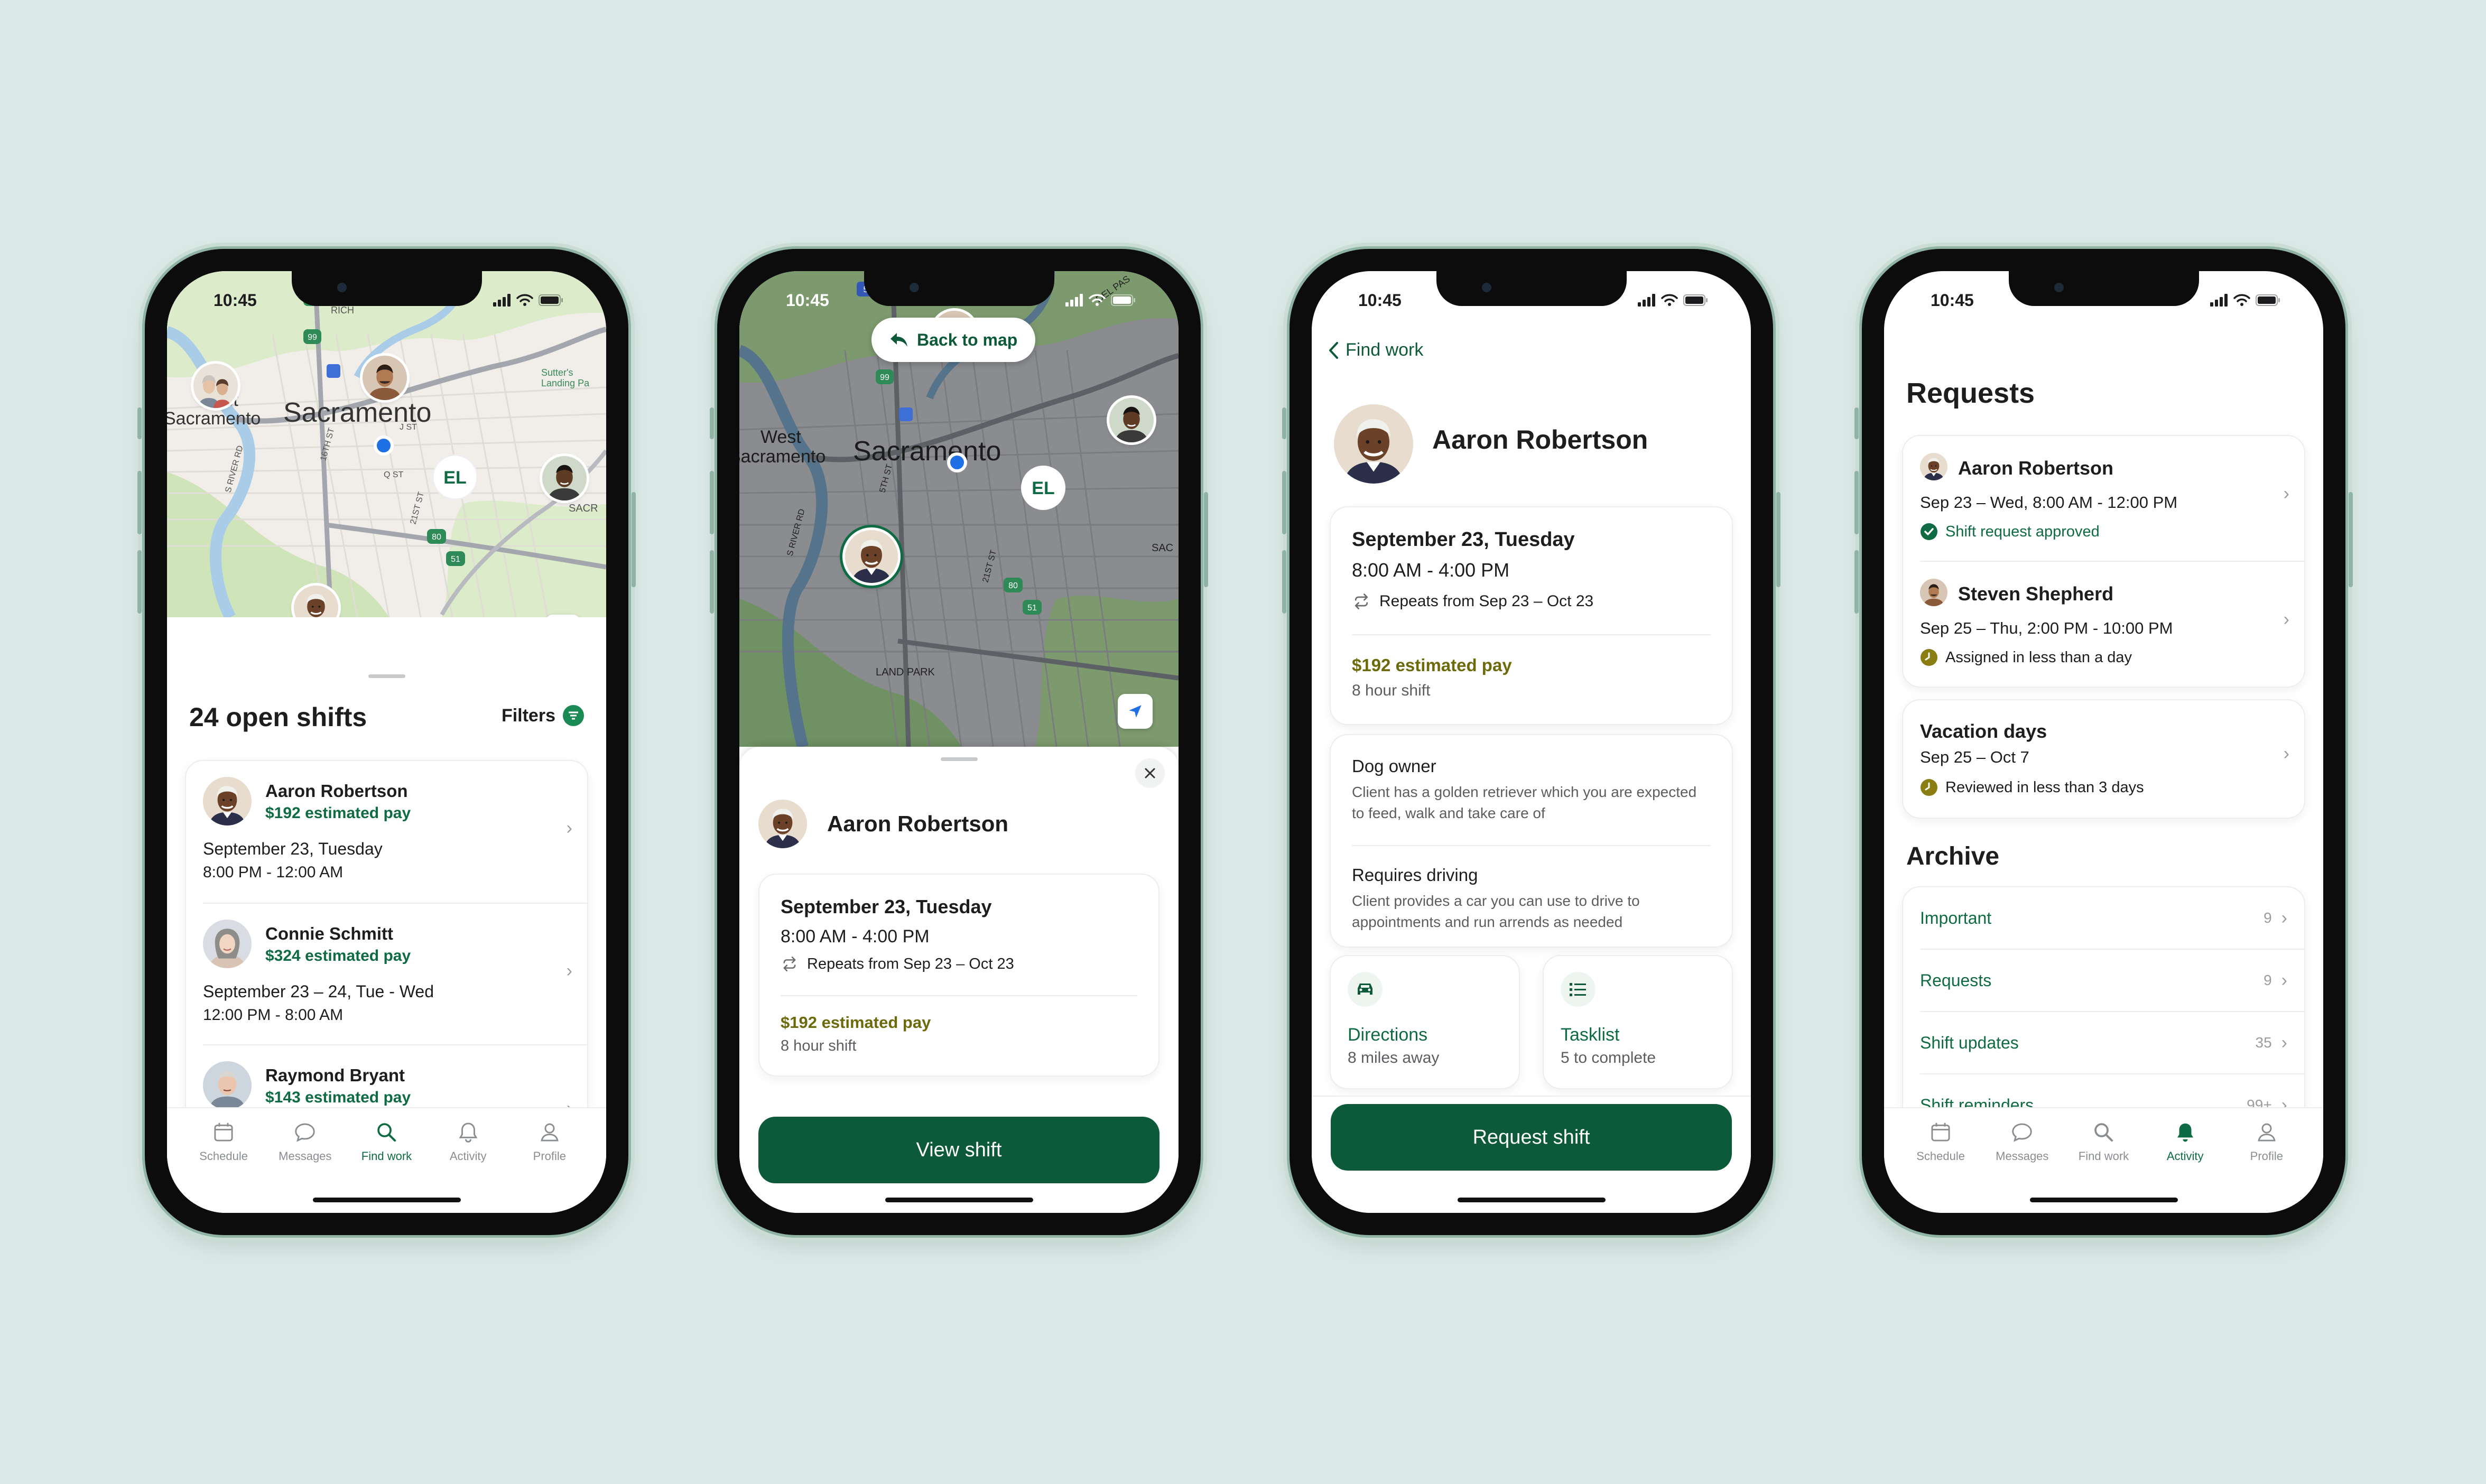 The height and width of the screenshot is (1484, 2486). I want to click on tab-label: Schedule, so click(1940, 1156).